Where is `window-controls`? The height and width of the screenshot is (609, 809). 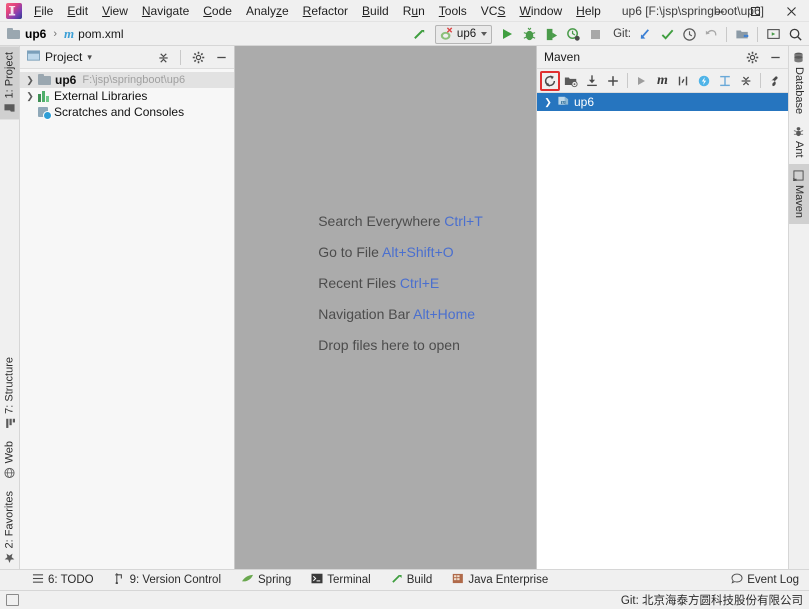
window-controls is located at coordinates (755, 11).